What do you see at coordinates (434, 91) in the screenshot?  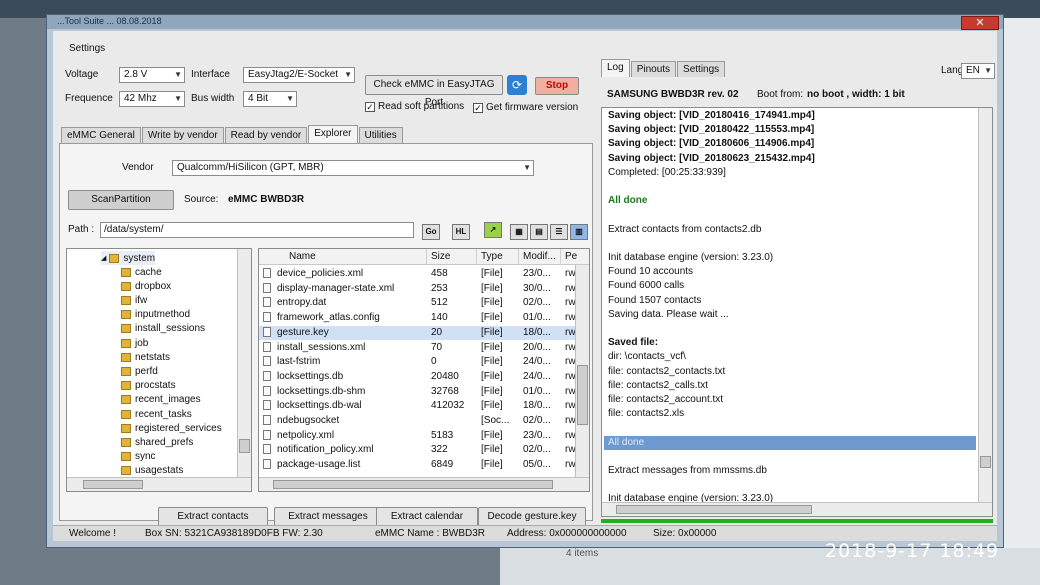 I see `check-emmc-button: Check eMMC in EasyJTAG Port` at bounding box center [434, 91].